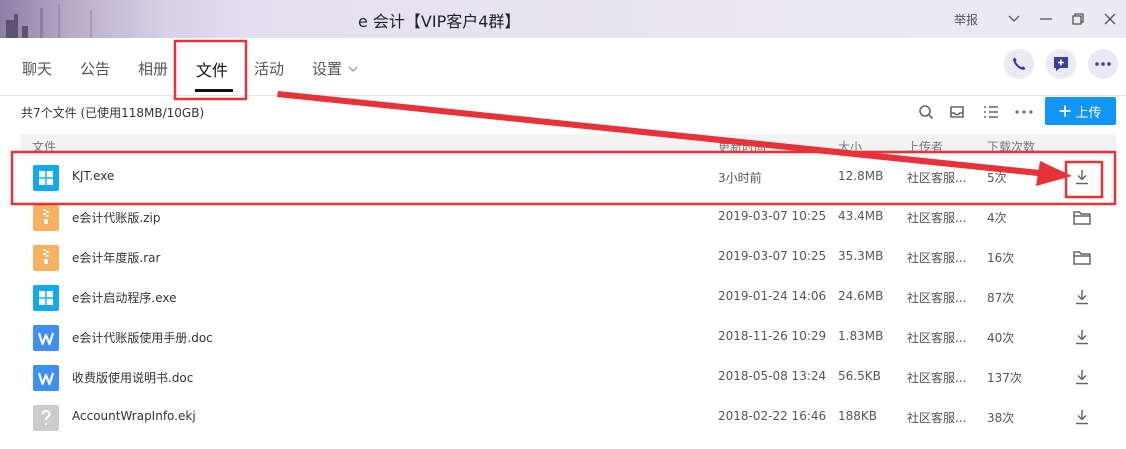 The width and height of the screenshot is (1126, 449). Describe the element at coordinates (861, 336) in the screenshot. I see `file-size: 1.83MB` at that location.